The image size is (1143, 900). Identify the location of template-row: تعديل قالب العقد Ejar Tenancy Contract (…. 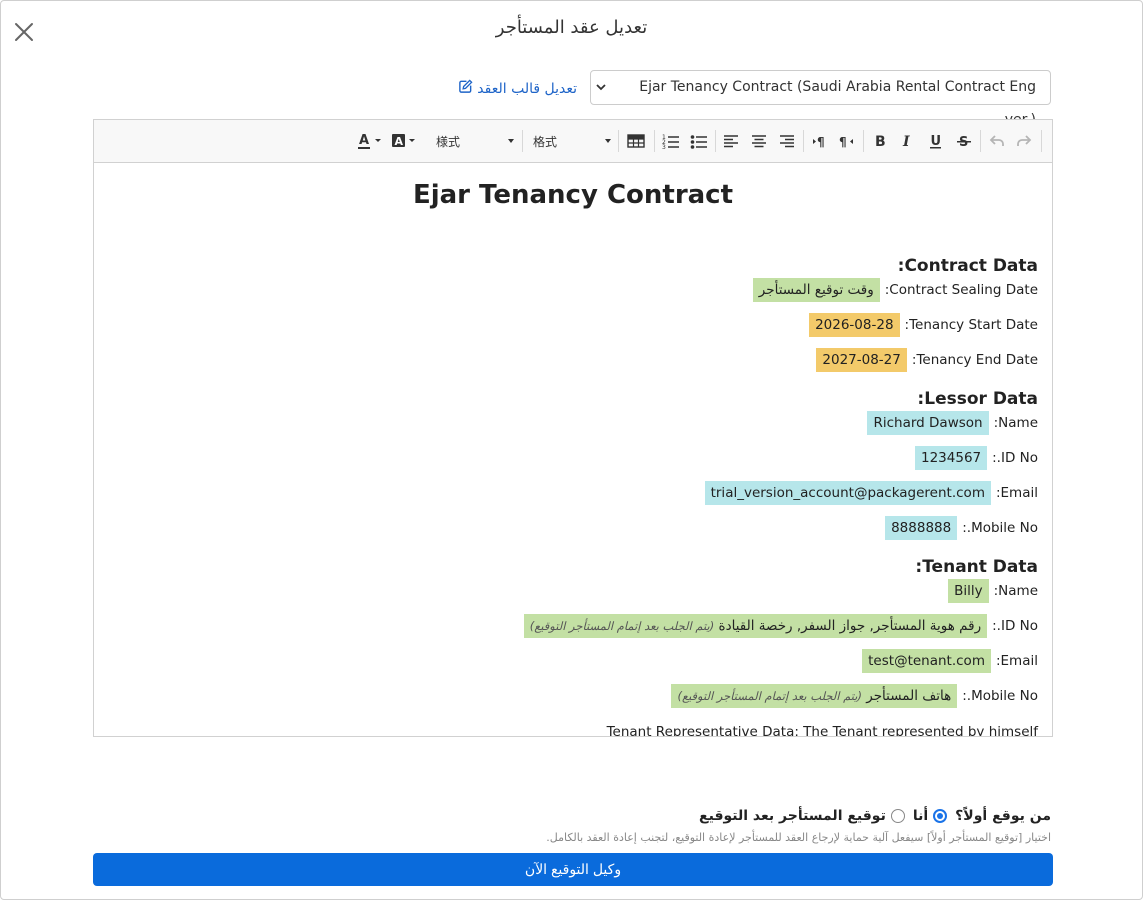
(572, 99).